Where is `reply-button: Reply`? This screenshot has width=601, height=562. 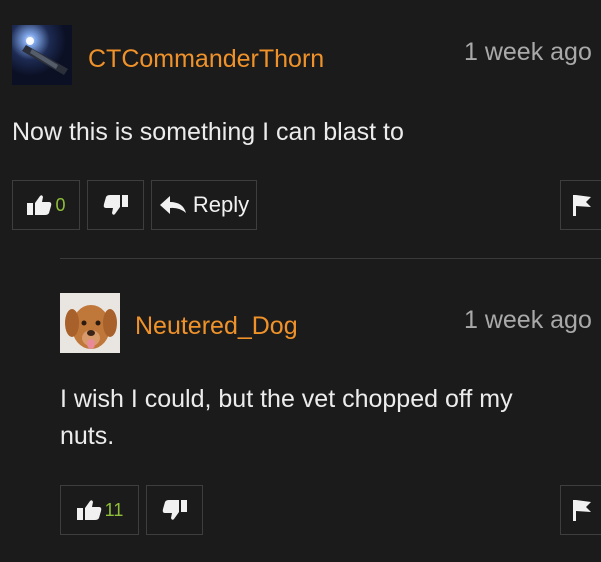
reply-button: Reply is located at coordinates (204, 205).